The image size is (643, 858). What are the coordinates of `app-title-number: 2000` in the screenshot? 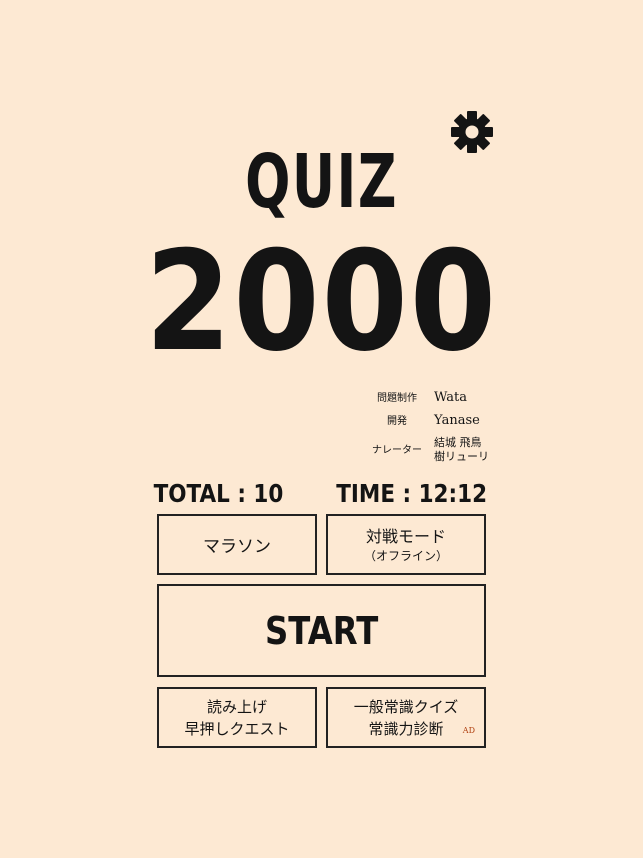 It's located at (321, 301).